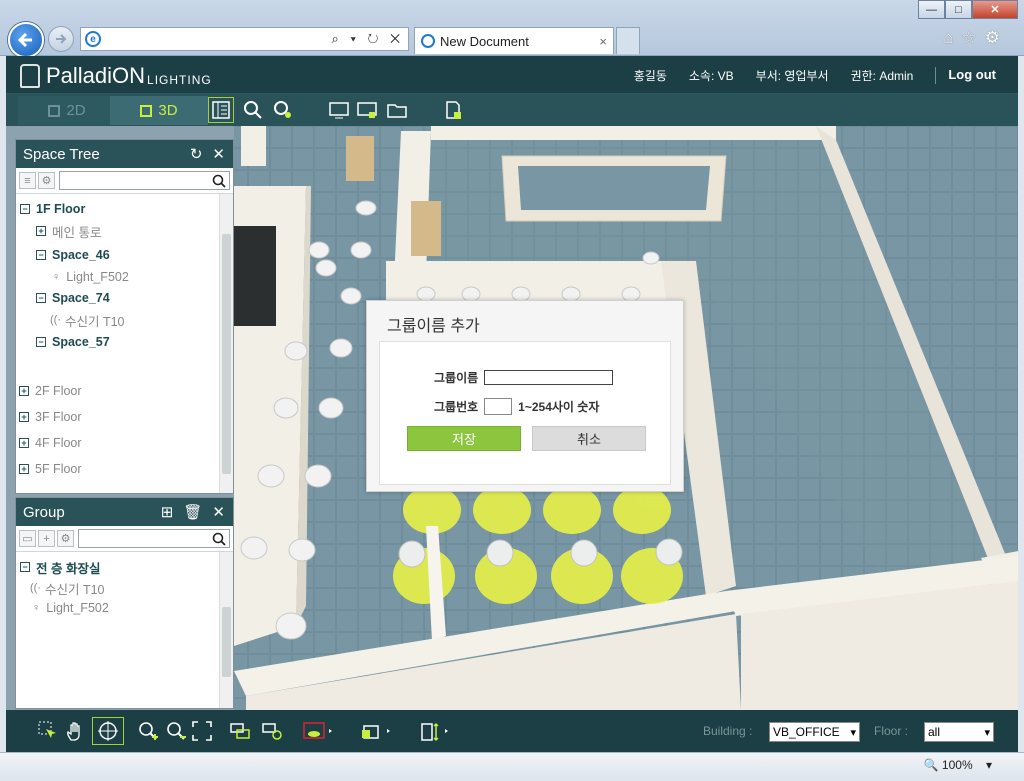  Describe the element at coordinates (36, 608) in the screenshot. I see `lightbulb-icon: ♀` at that location.